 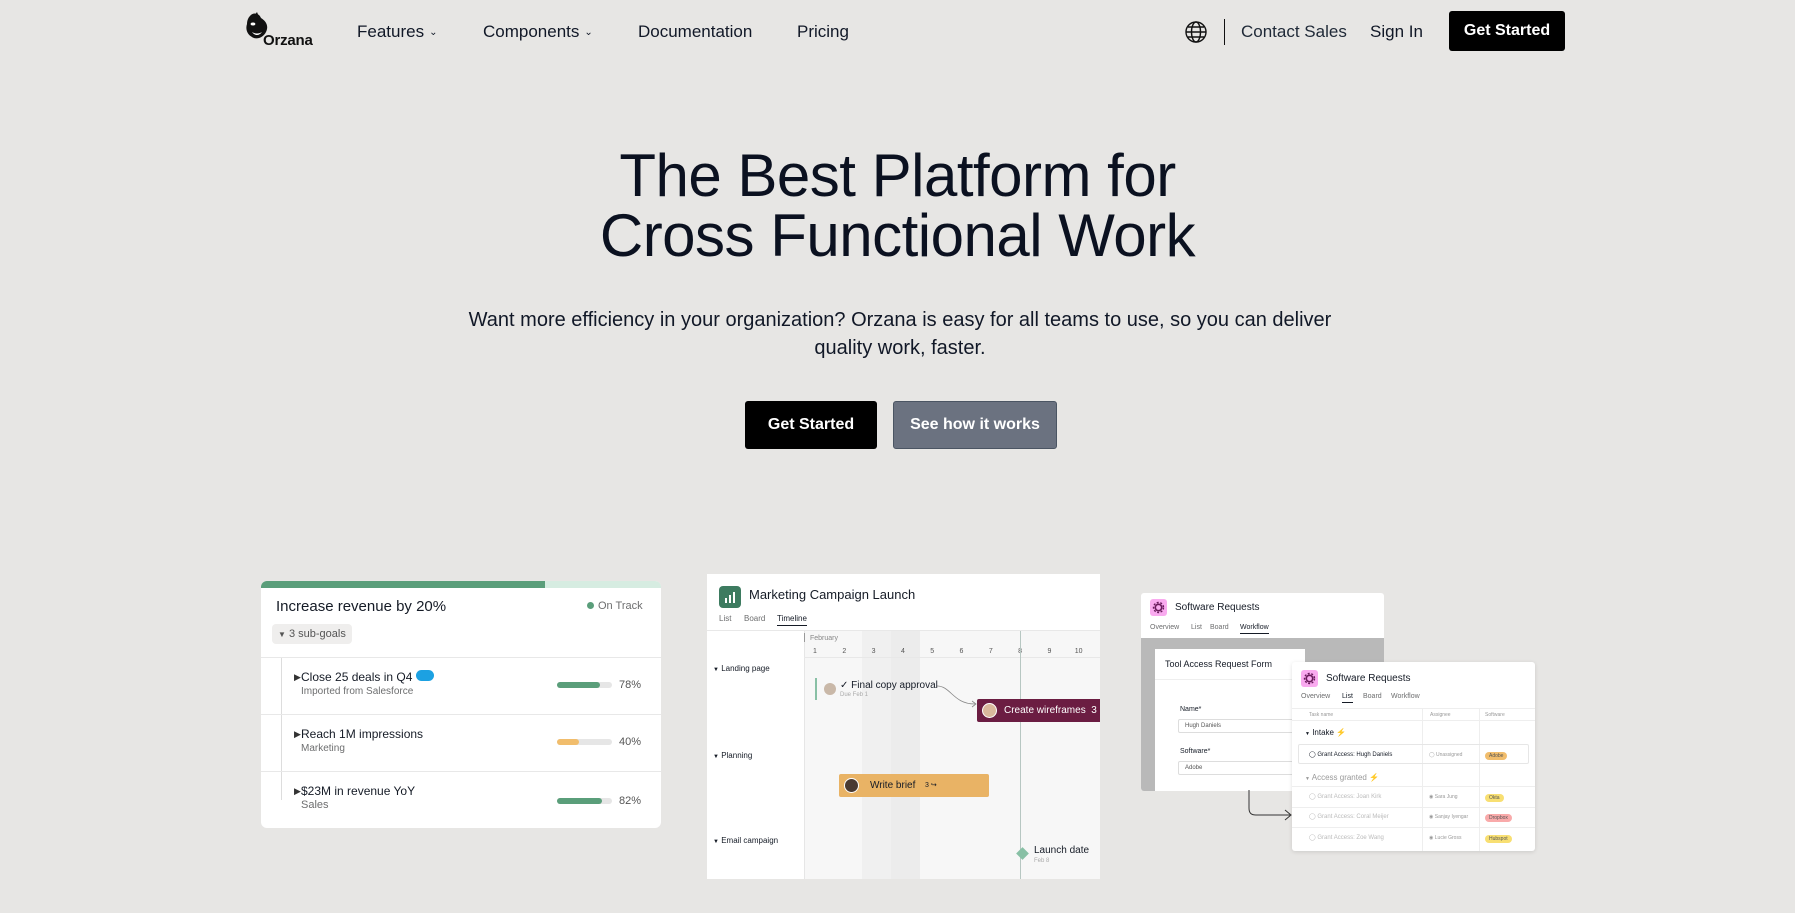 I want to click on section-planning: ▼ Planning, so click(x=732, y=755).